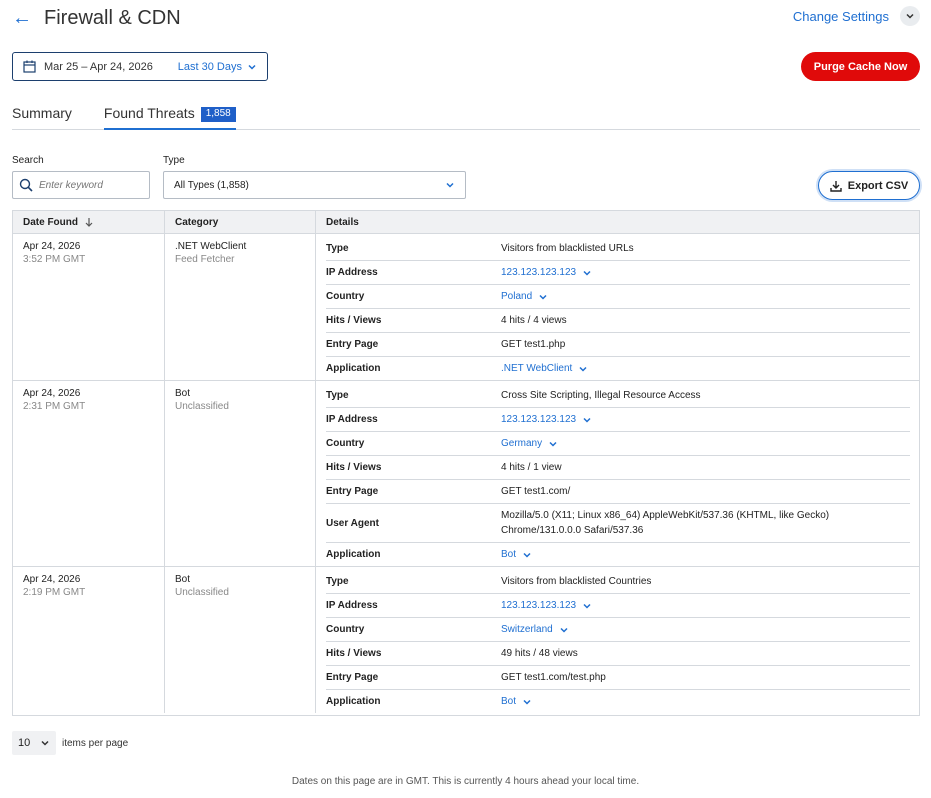  I want to click on tab-found-threats: Found Threats 1,858, so click(169, 117).